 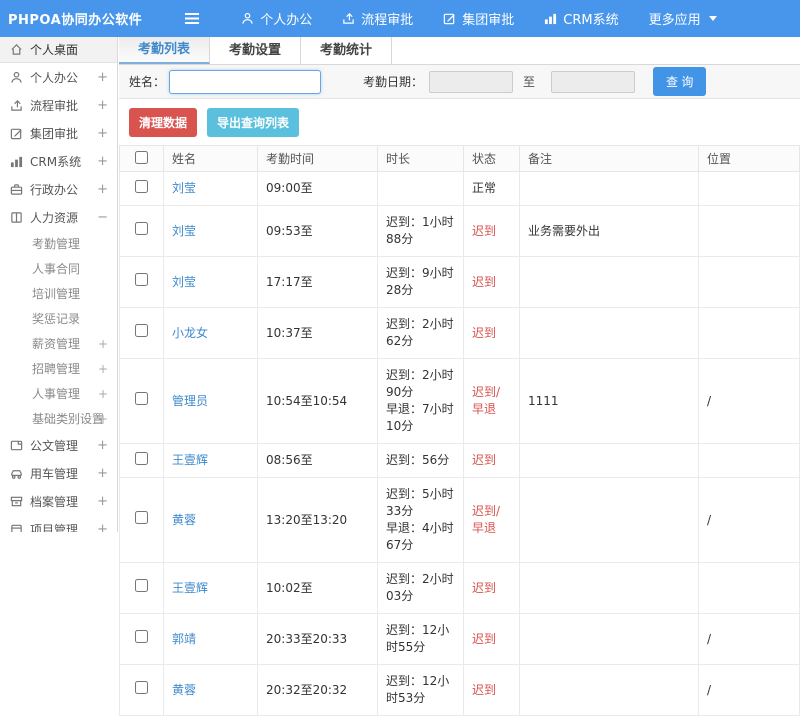 What do you see at coordinates (16, 161) in the screenshot?
I see `chart-icon` at bounding box center [16, 161].